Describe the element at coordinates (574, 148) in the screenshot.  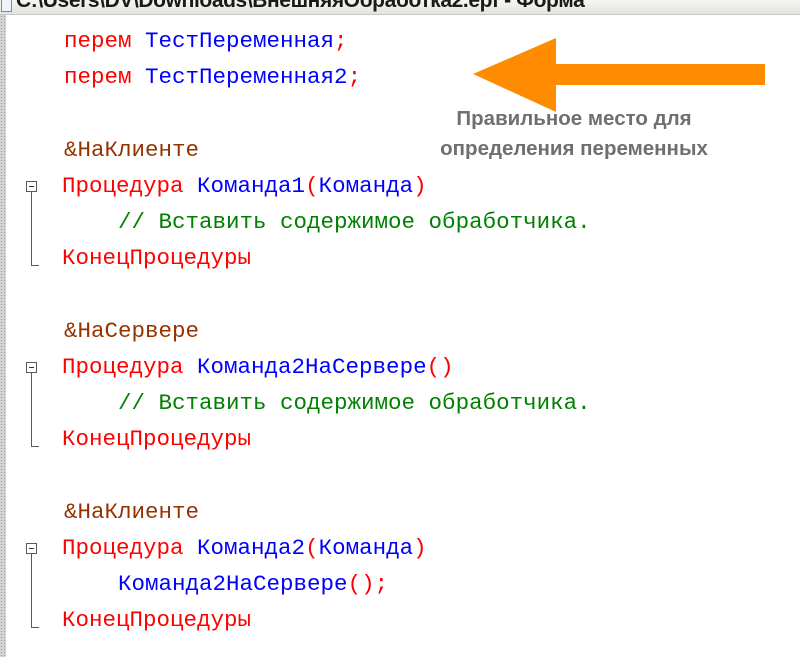
I see `annotation-line-2: определения переменных` at that location.